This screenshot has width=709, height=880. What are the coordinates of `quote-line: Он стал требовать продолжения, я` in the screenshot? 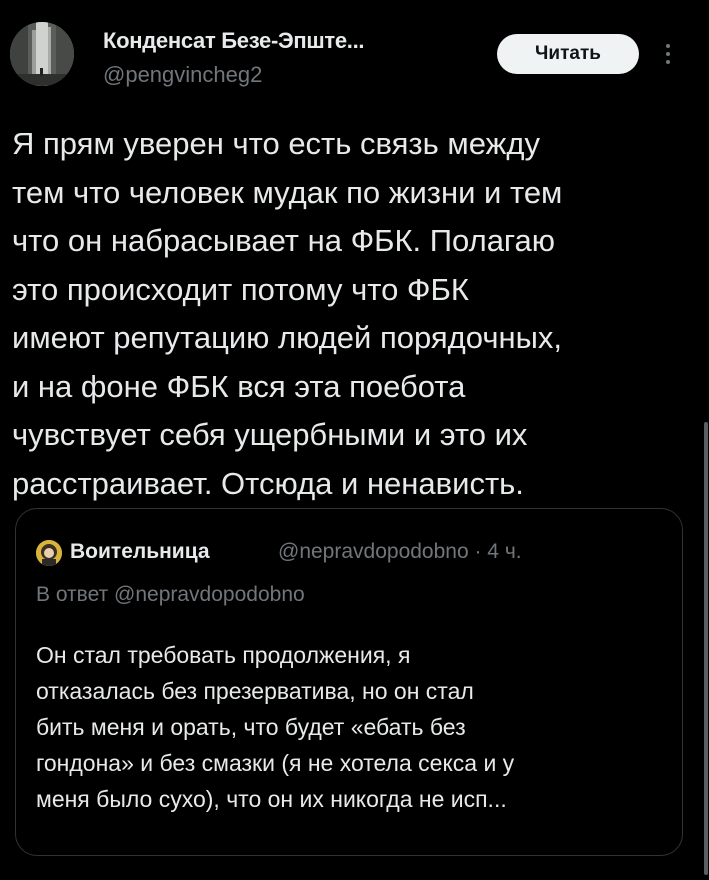 It's located at (223, 655).